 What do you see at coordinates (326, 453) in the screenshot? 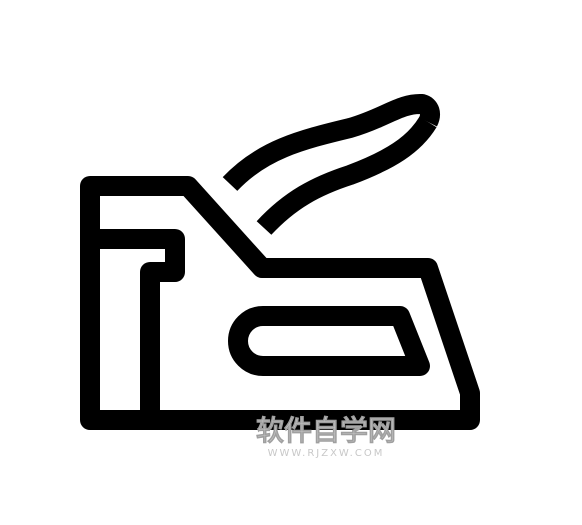
I see `watermark-subtitle: WWW.RJZXW.COM` at bounding box center [326, 453].